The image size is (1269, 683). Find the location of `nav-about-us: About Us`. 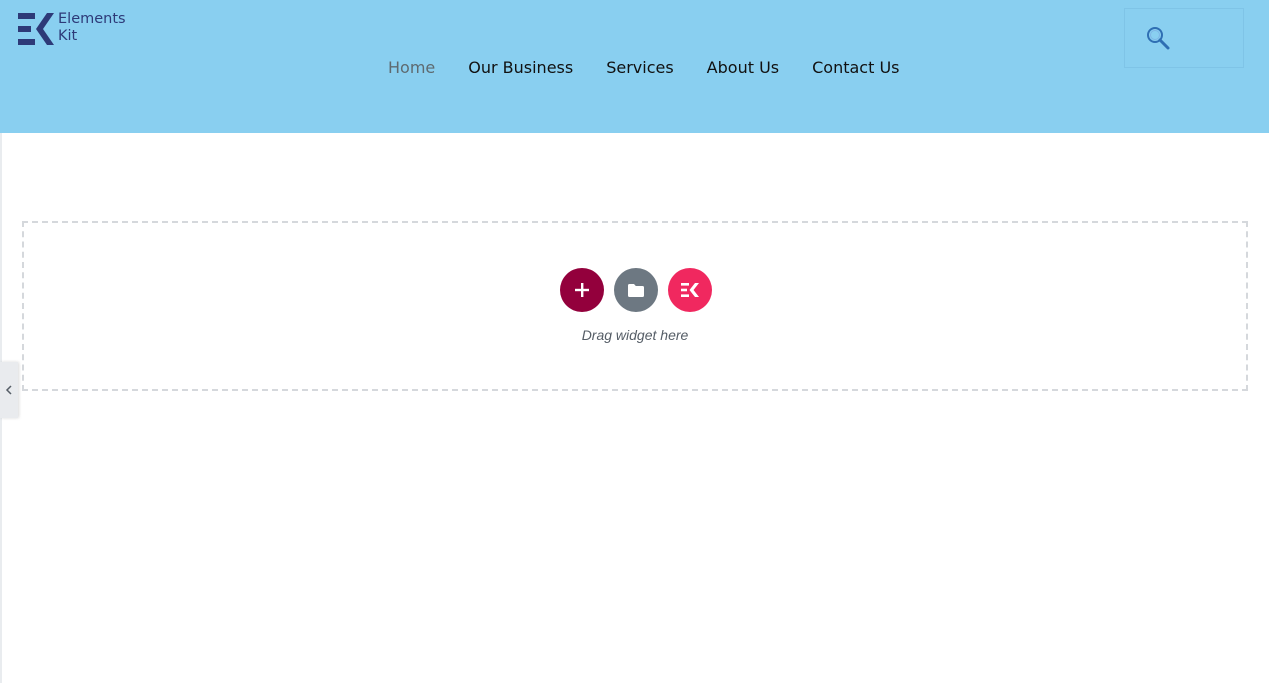

nav-about-us: About Us is located at coordinates (743, 68).